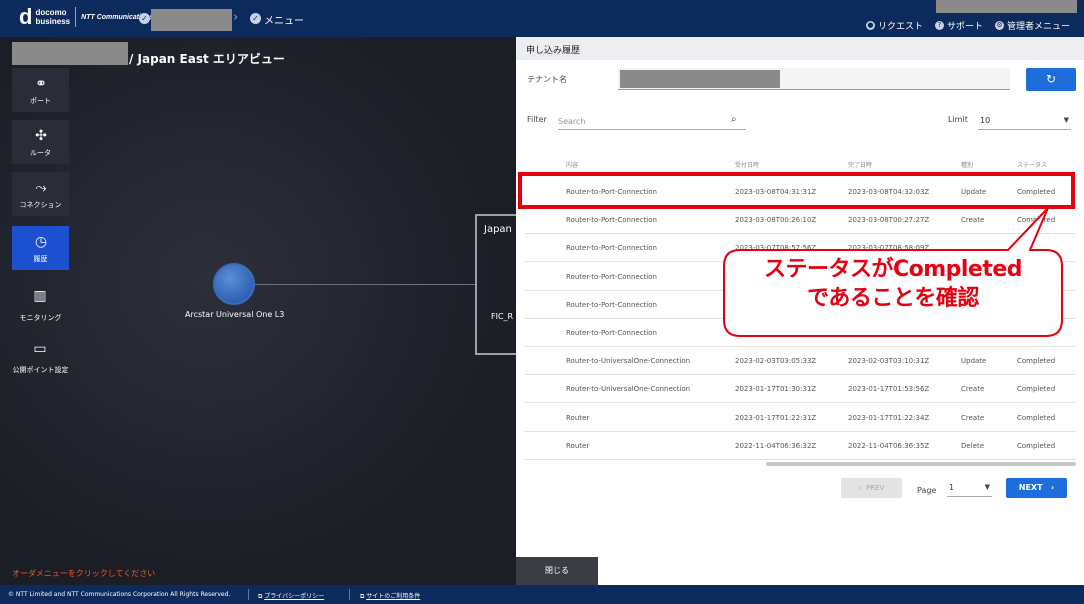 The width and height of the screenshot is (1084, 604). Describe the element at coordinates (969, 488) in the screenshot. I see `page-select: 1 ▼` at that location.